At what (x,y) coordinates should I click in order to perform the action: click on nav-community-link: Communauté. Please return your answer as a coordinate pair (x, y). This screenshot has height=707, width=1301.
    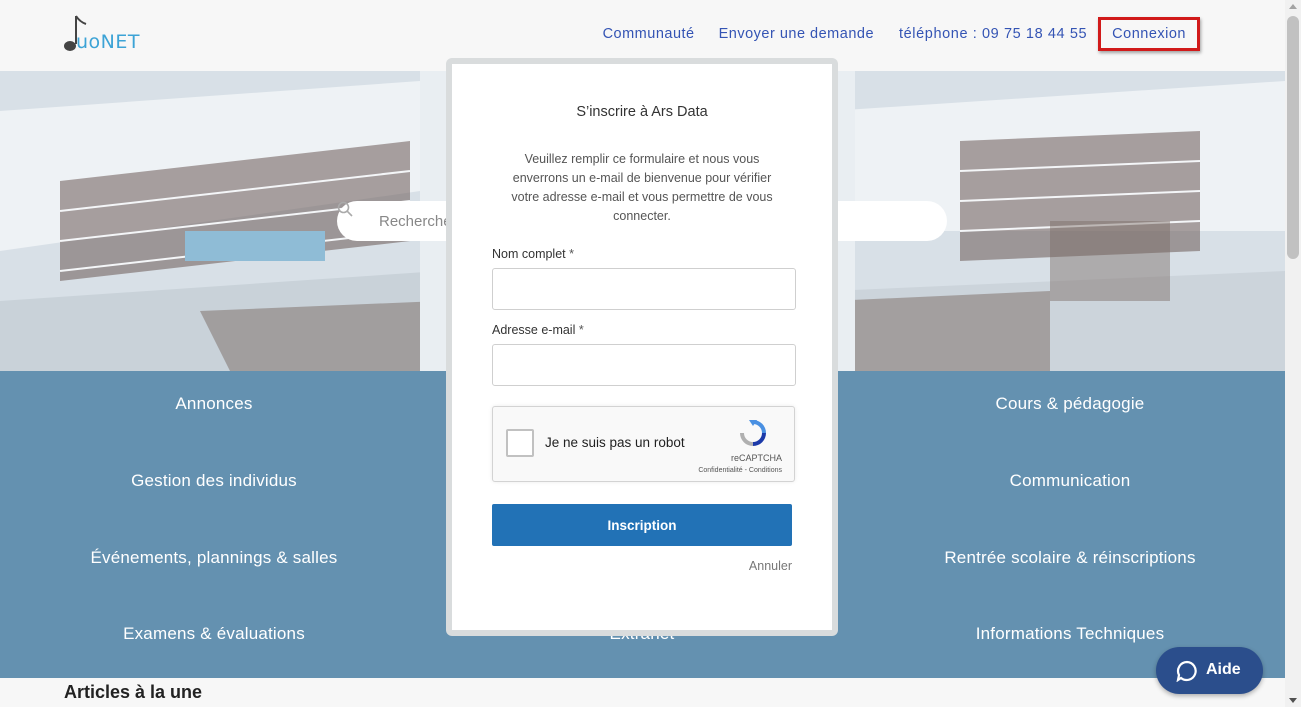
    Looking at the image, I should click on (649, 34).